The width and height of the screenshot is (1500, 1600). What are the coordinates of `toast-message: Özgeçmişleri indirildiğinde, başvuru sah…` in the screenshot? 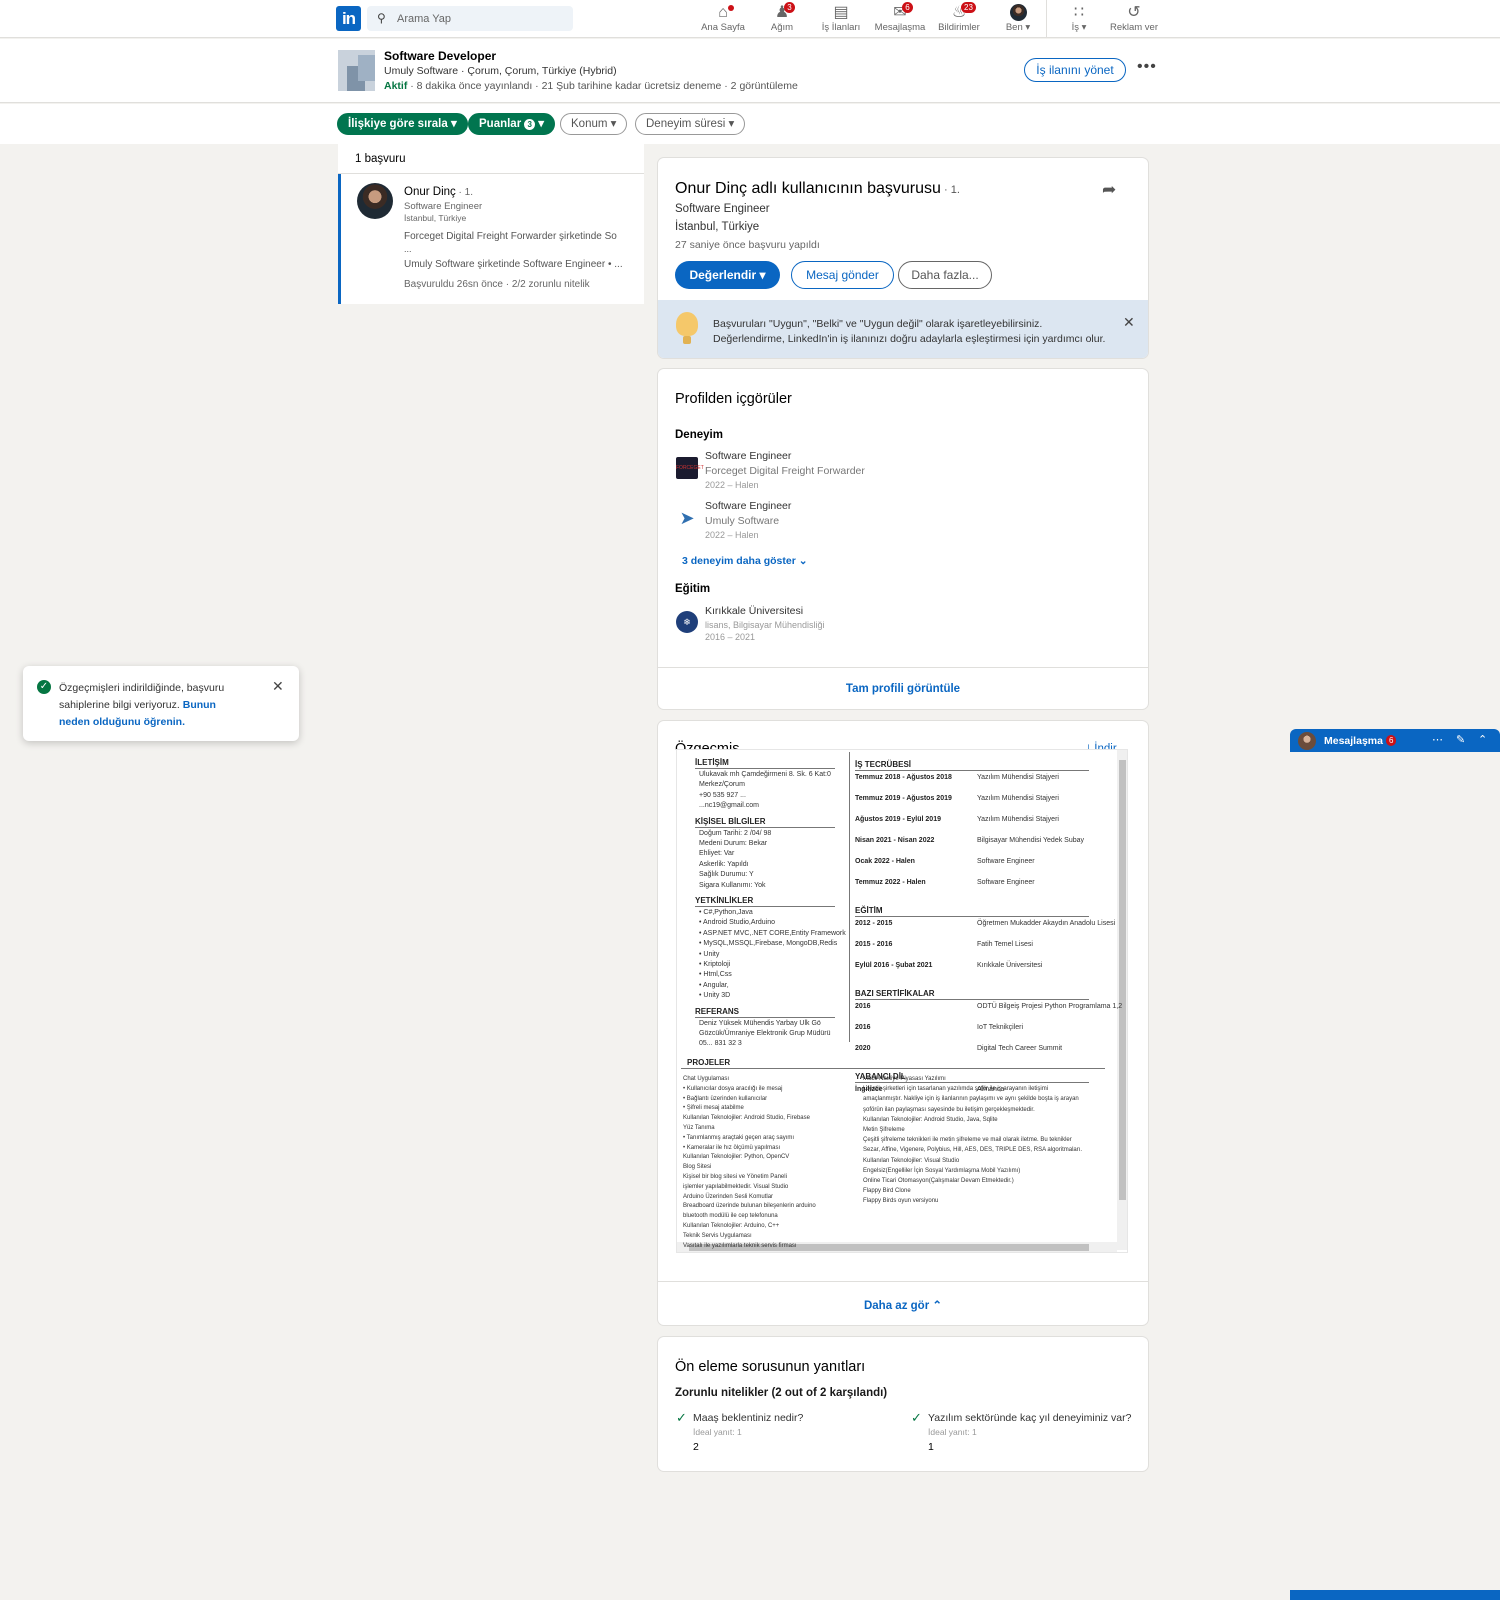 It's located at (142, 705).